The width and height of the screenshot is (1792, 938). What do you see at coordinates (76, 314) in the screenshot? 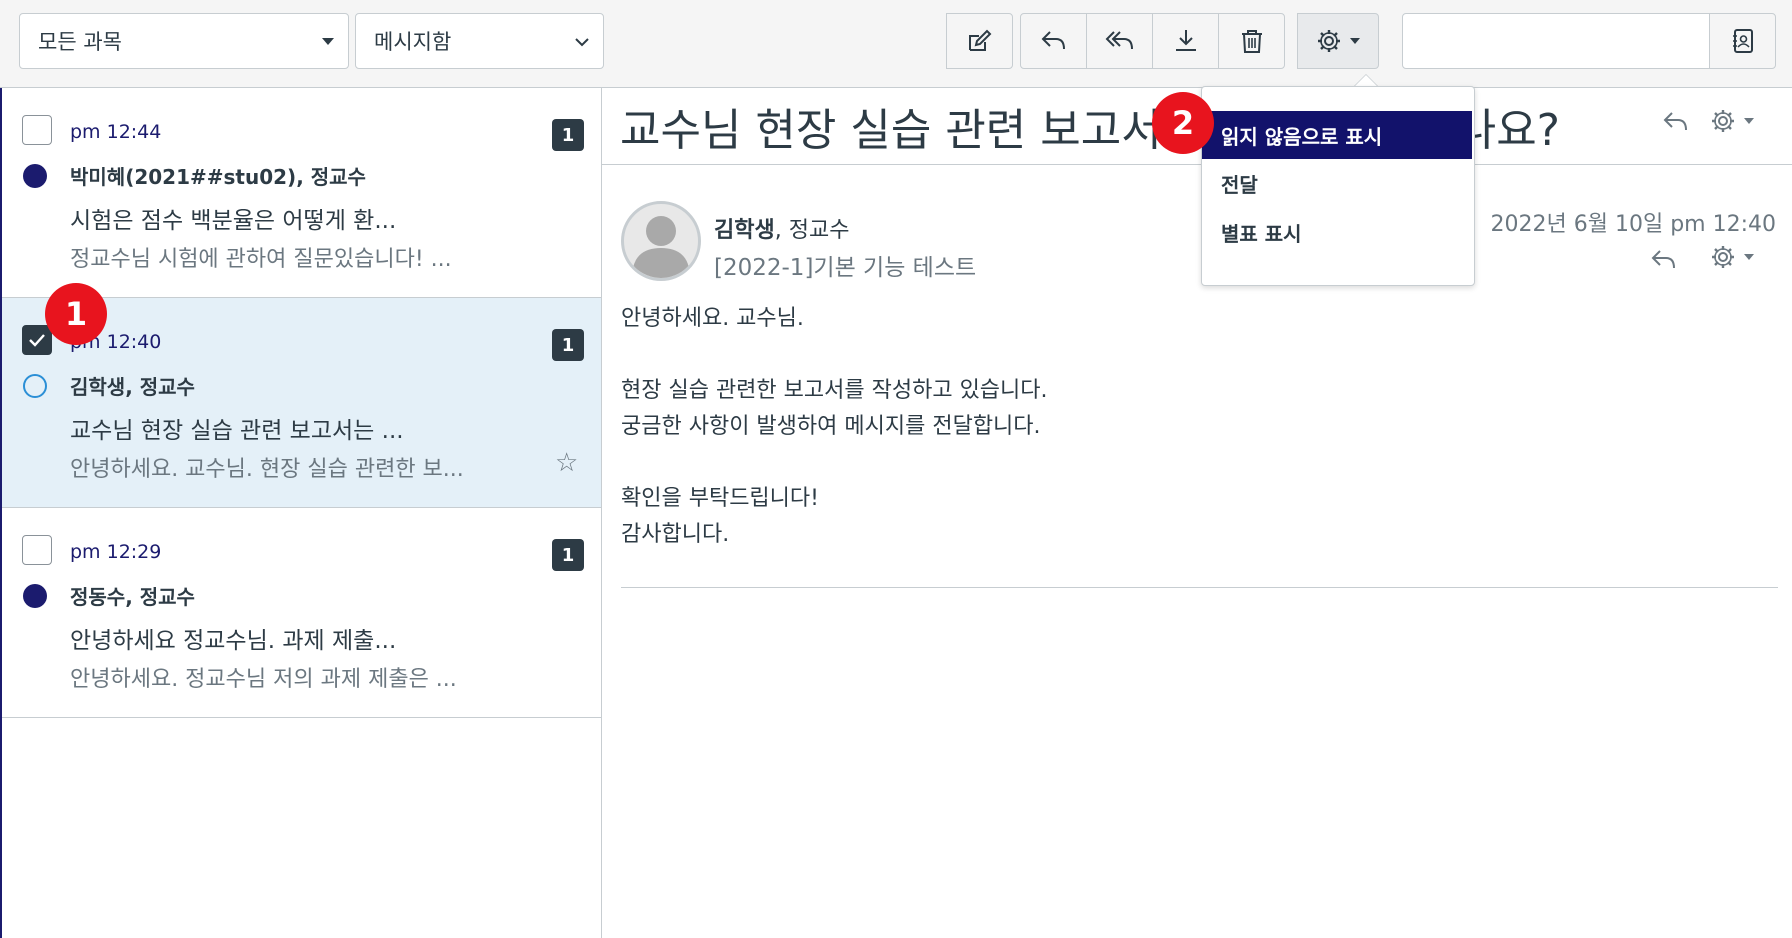
I see `step-marker-1: 1` at bounding box center [76, 314].